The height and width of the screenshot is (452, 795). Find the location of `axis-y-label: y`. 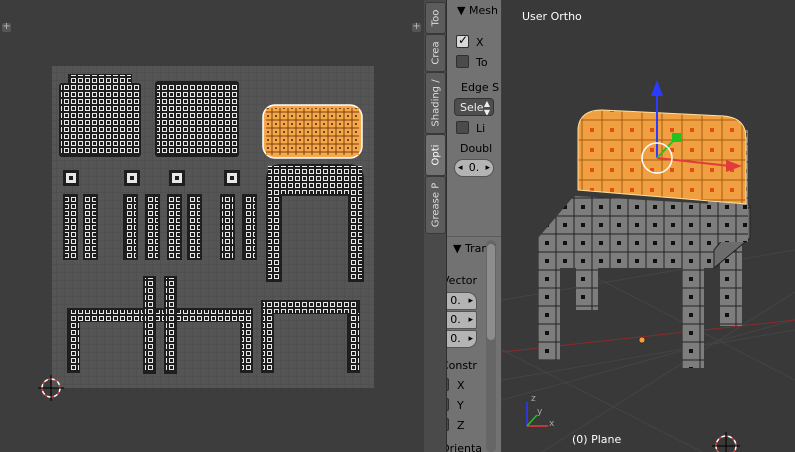

axis-y-label: y is located at coordinates (540, 412).